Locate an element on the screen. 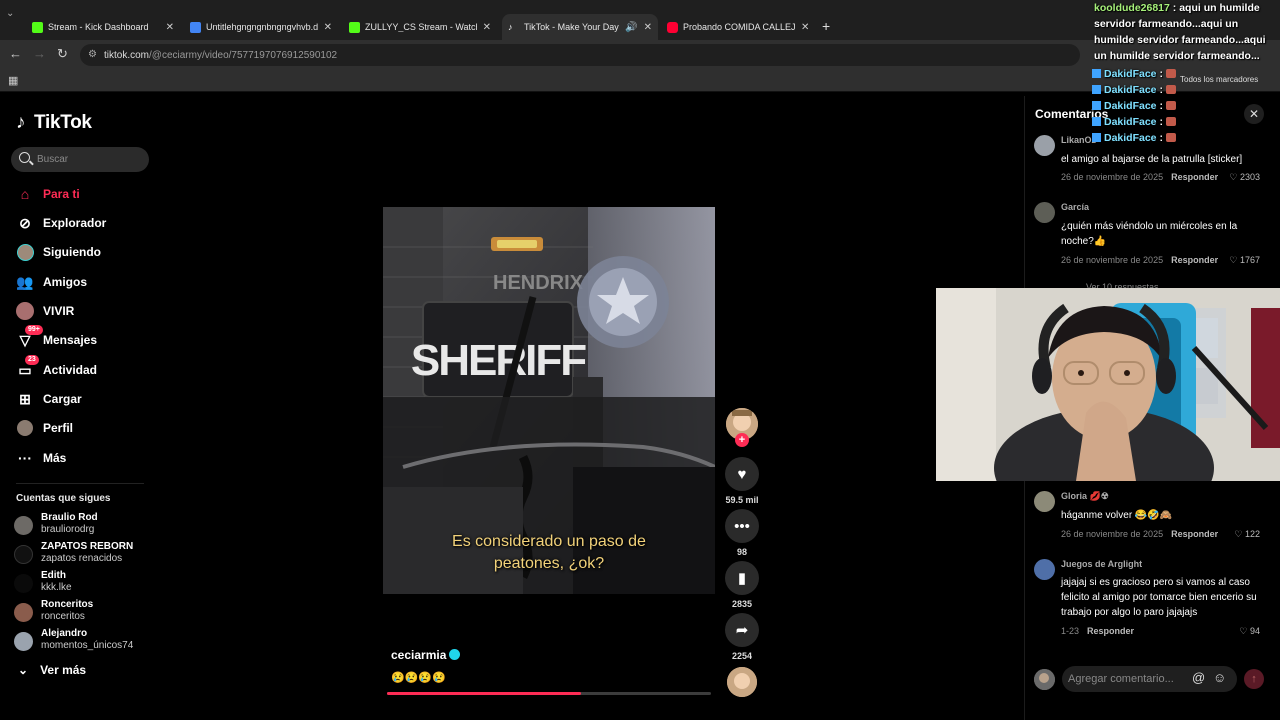 The width and height of the screenshot is (1280, 720). video-author: ceciarmia is located at coordinates (426, 655).